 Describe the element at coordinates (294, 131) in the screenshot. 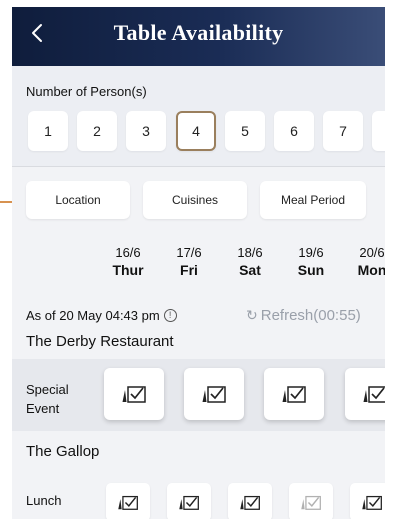

I see `person-option-6: 6` at that location.